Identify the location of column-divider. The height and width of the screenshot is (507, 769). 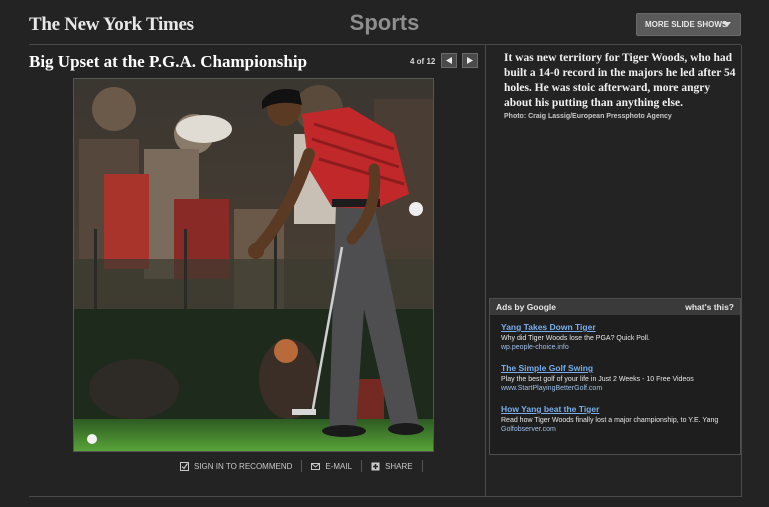
(485, 271).